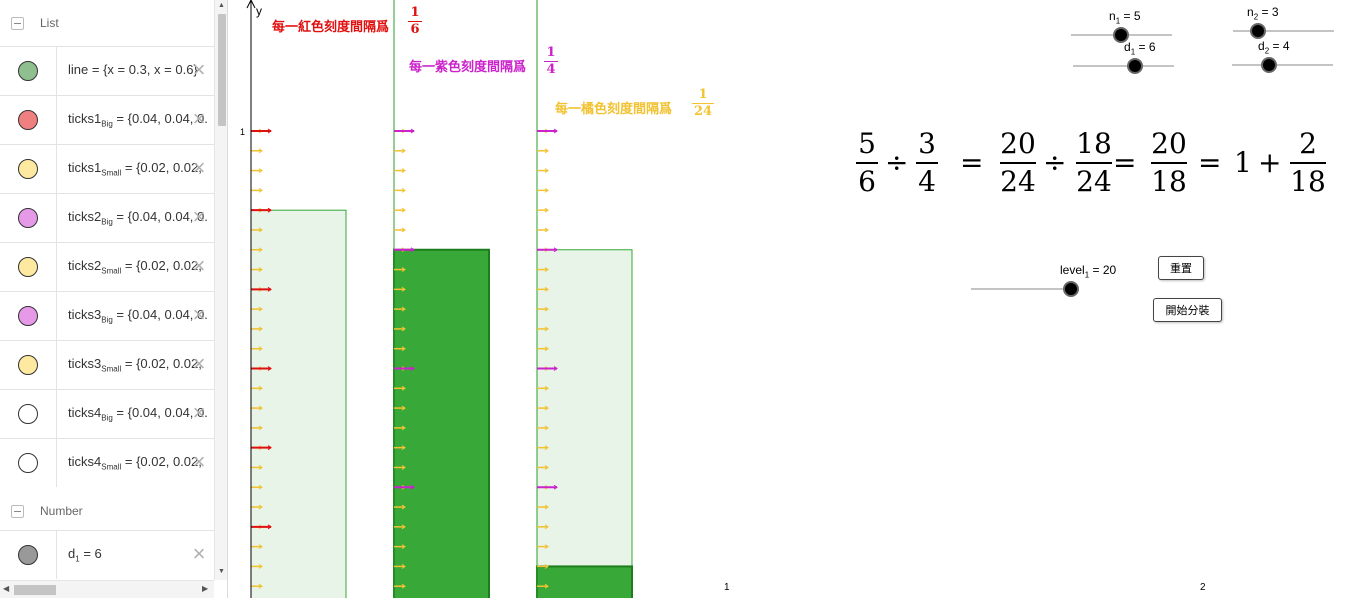 Image resolution: width=1366 pixels, height=598 pixels. Describe the element at coordinates (1270, 162) in the screenshot. I see `plus-sign: +` at that location.